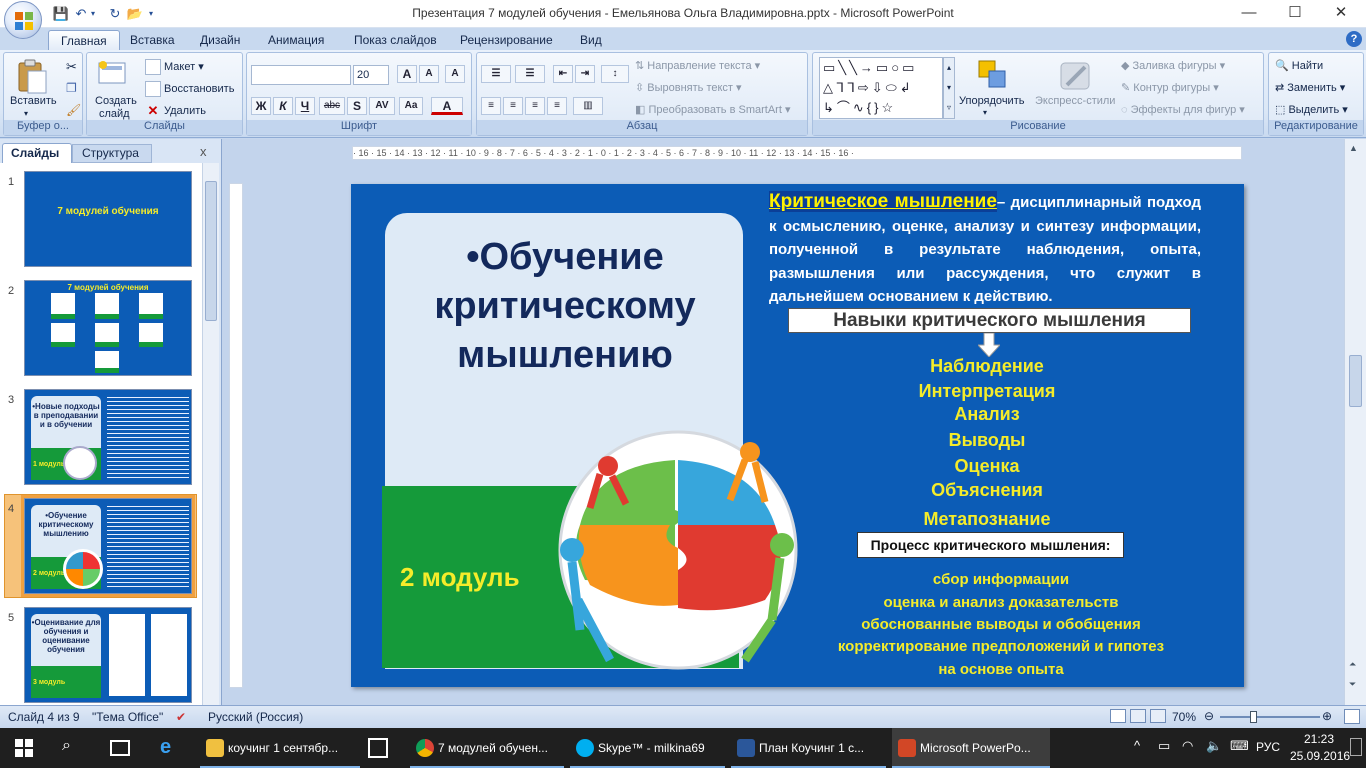  Describe the element at coordinates (530, 74) in the screenshot. I see `numbering-button: ☰` at that location.